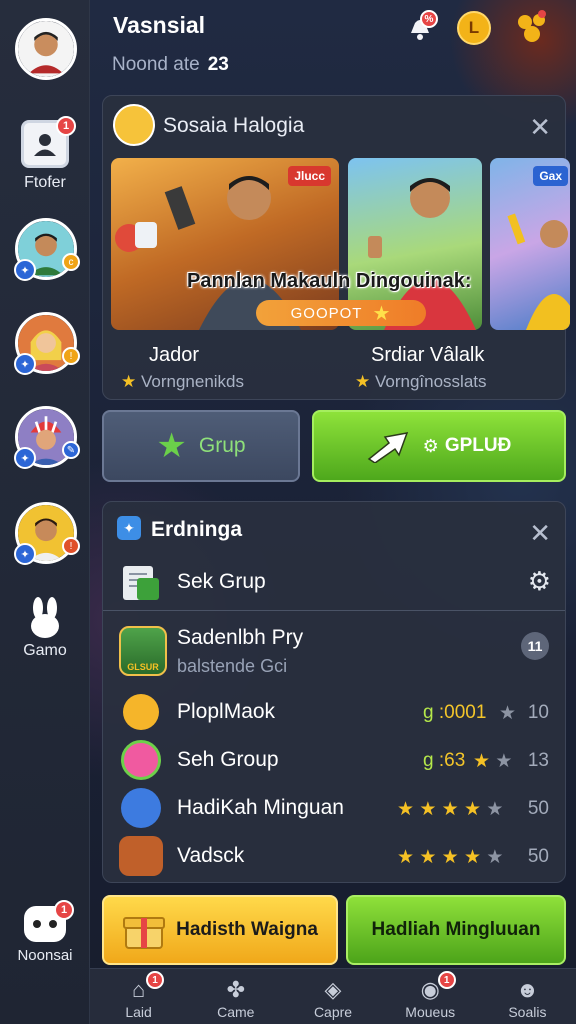 The image size is (576, 1024). I want to click on group-name: HadiKah Minguan, so click(260, 807).